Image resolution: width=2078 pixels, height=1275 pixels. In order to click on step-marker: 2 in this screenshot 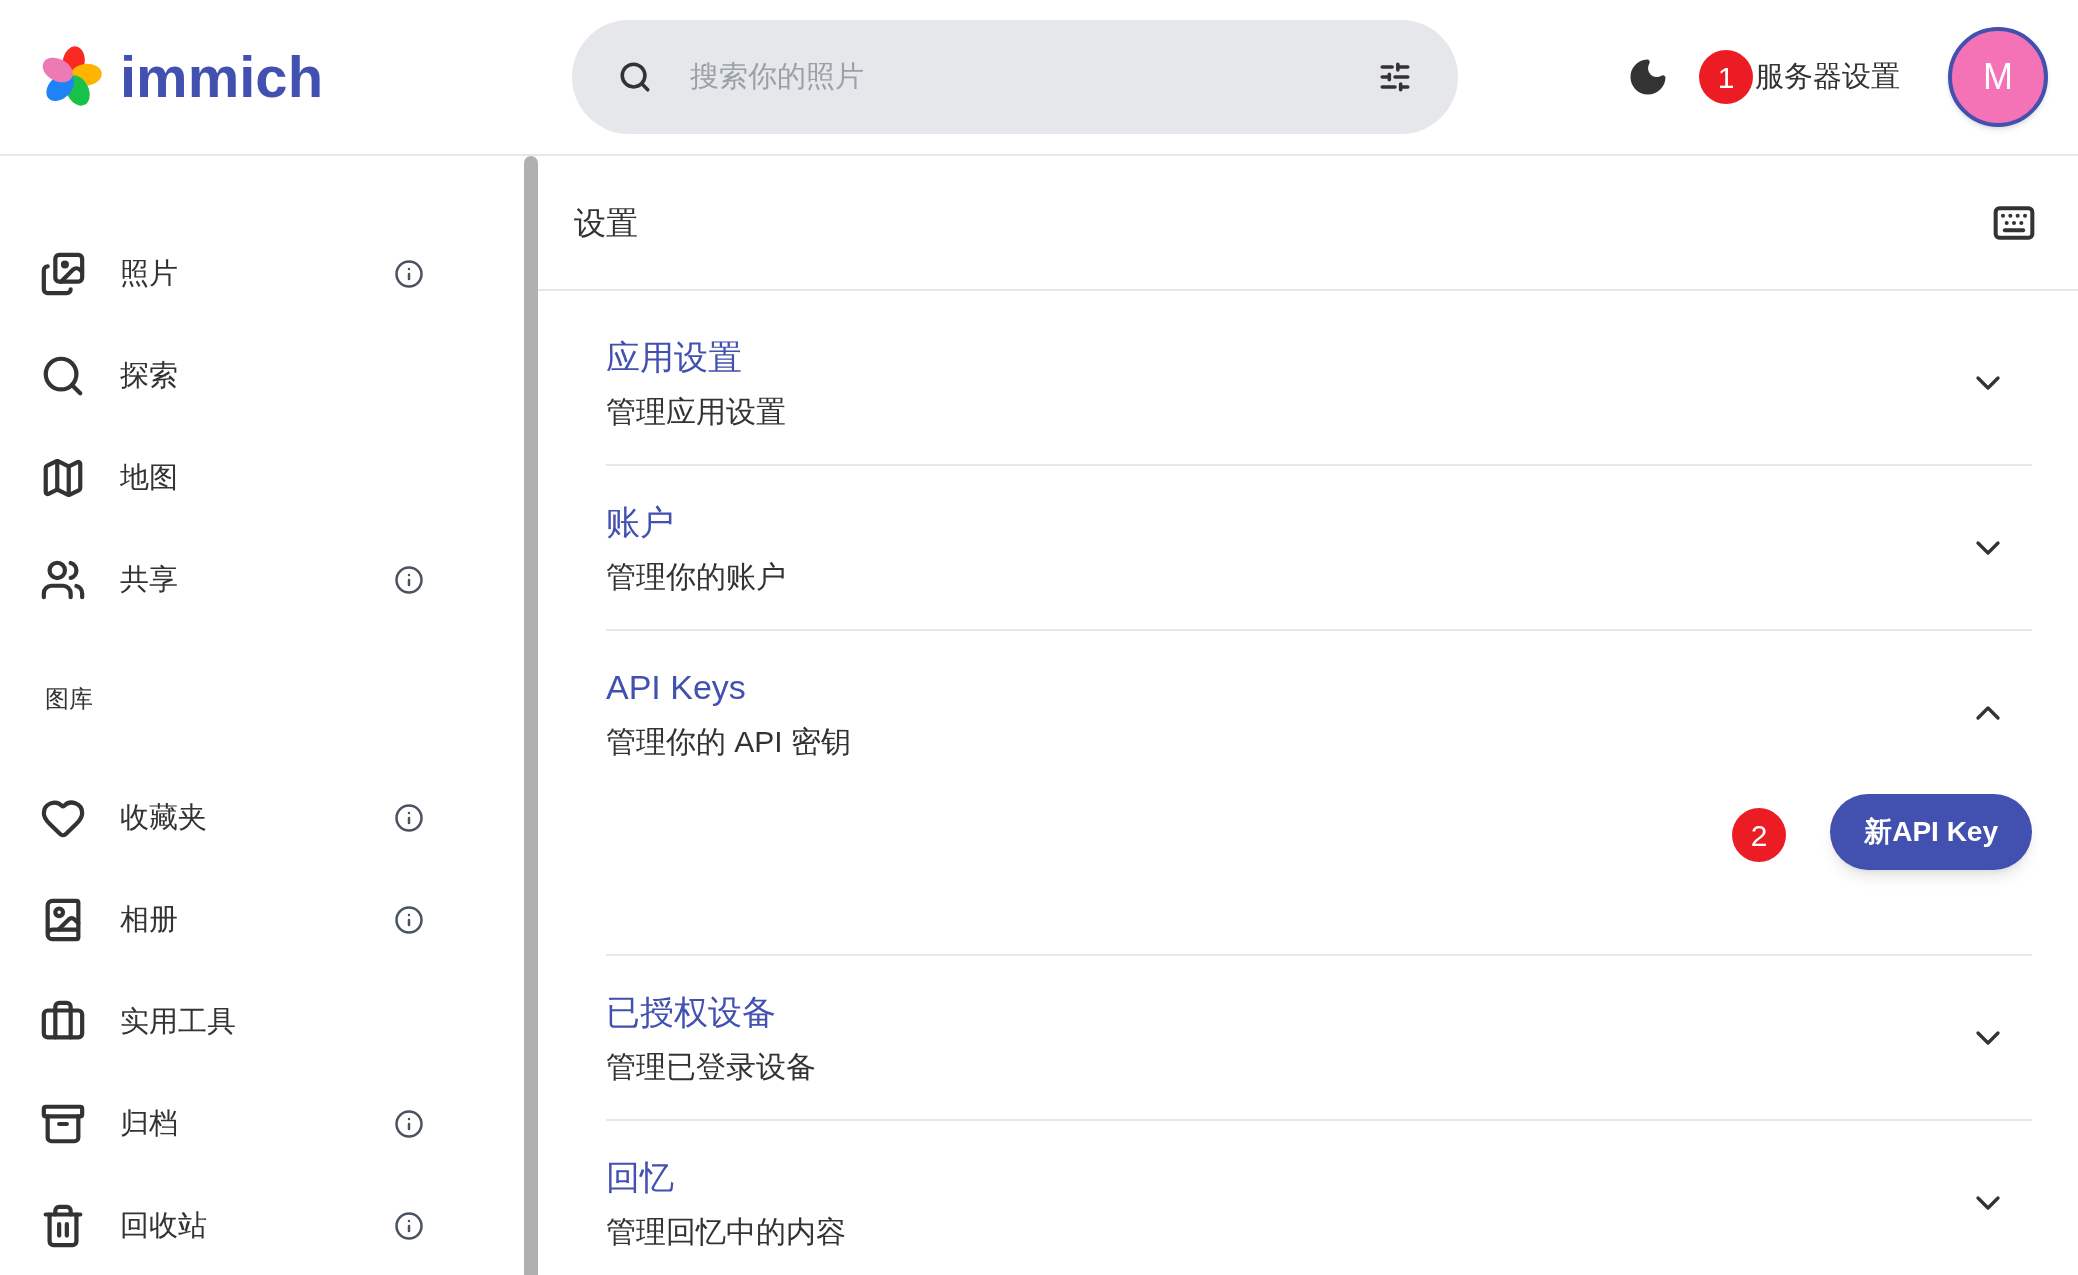, I will do `click(1759, 835)`.